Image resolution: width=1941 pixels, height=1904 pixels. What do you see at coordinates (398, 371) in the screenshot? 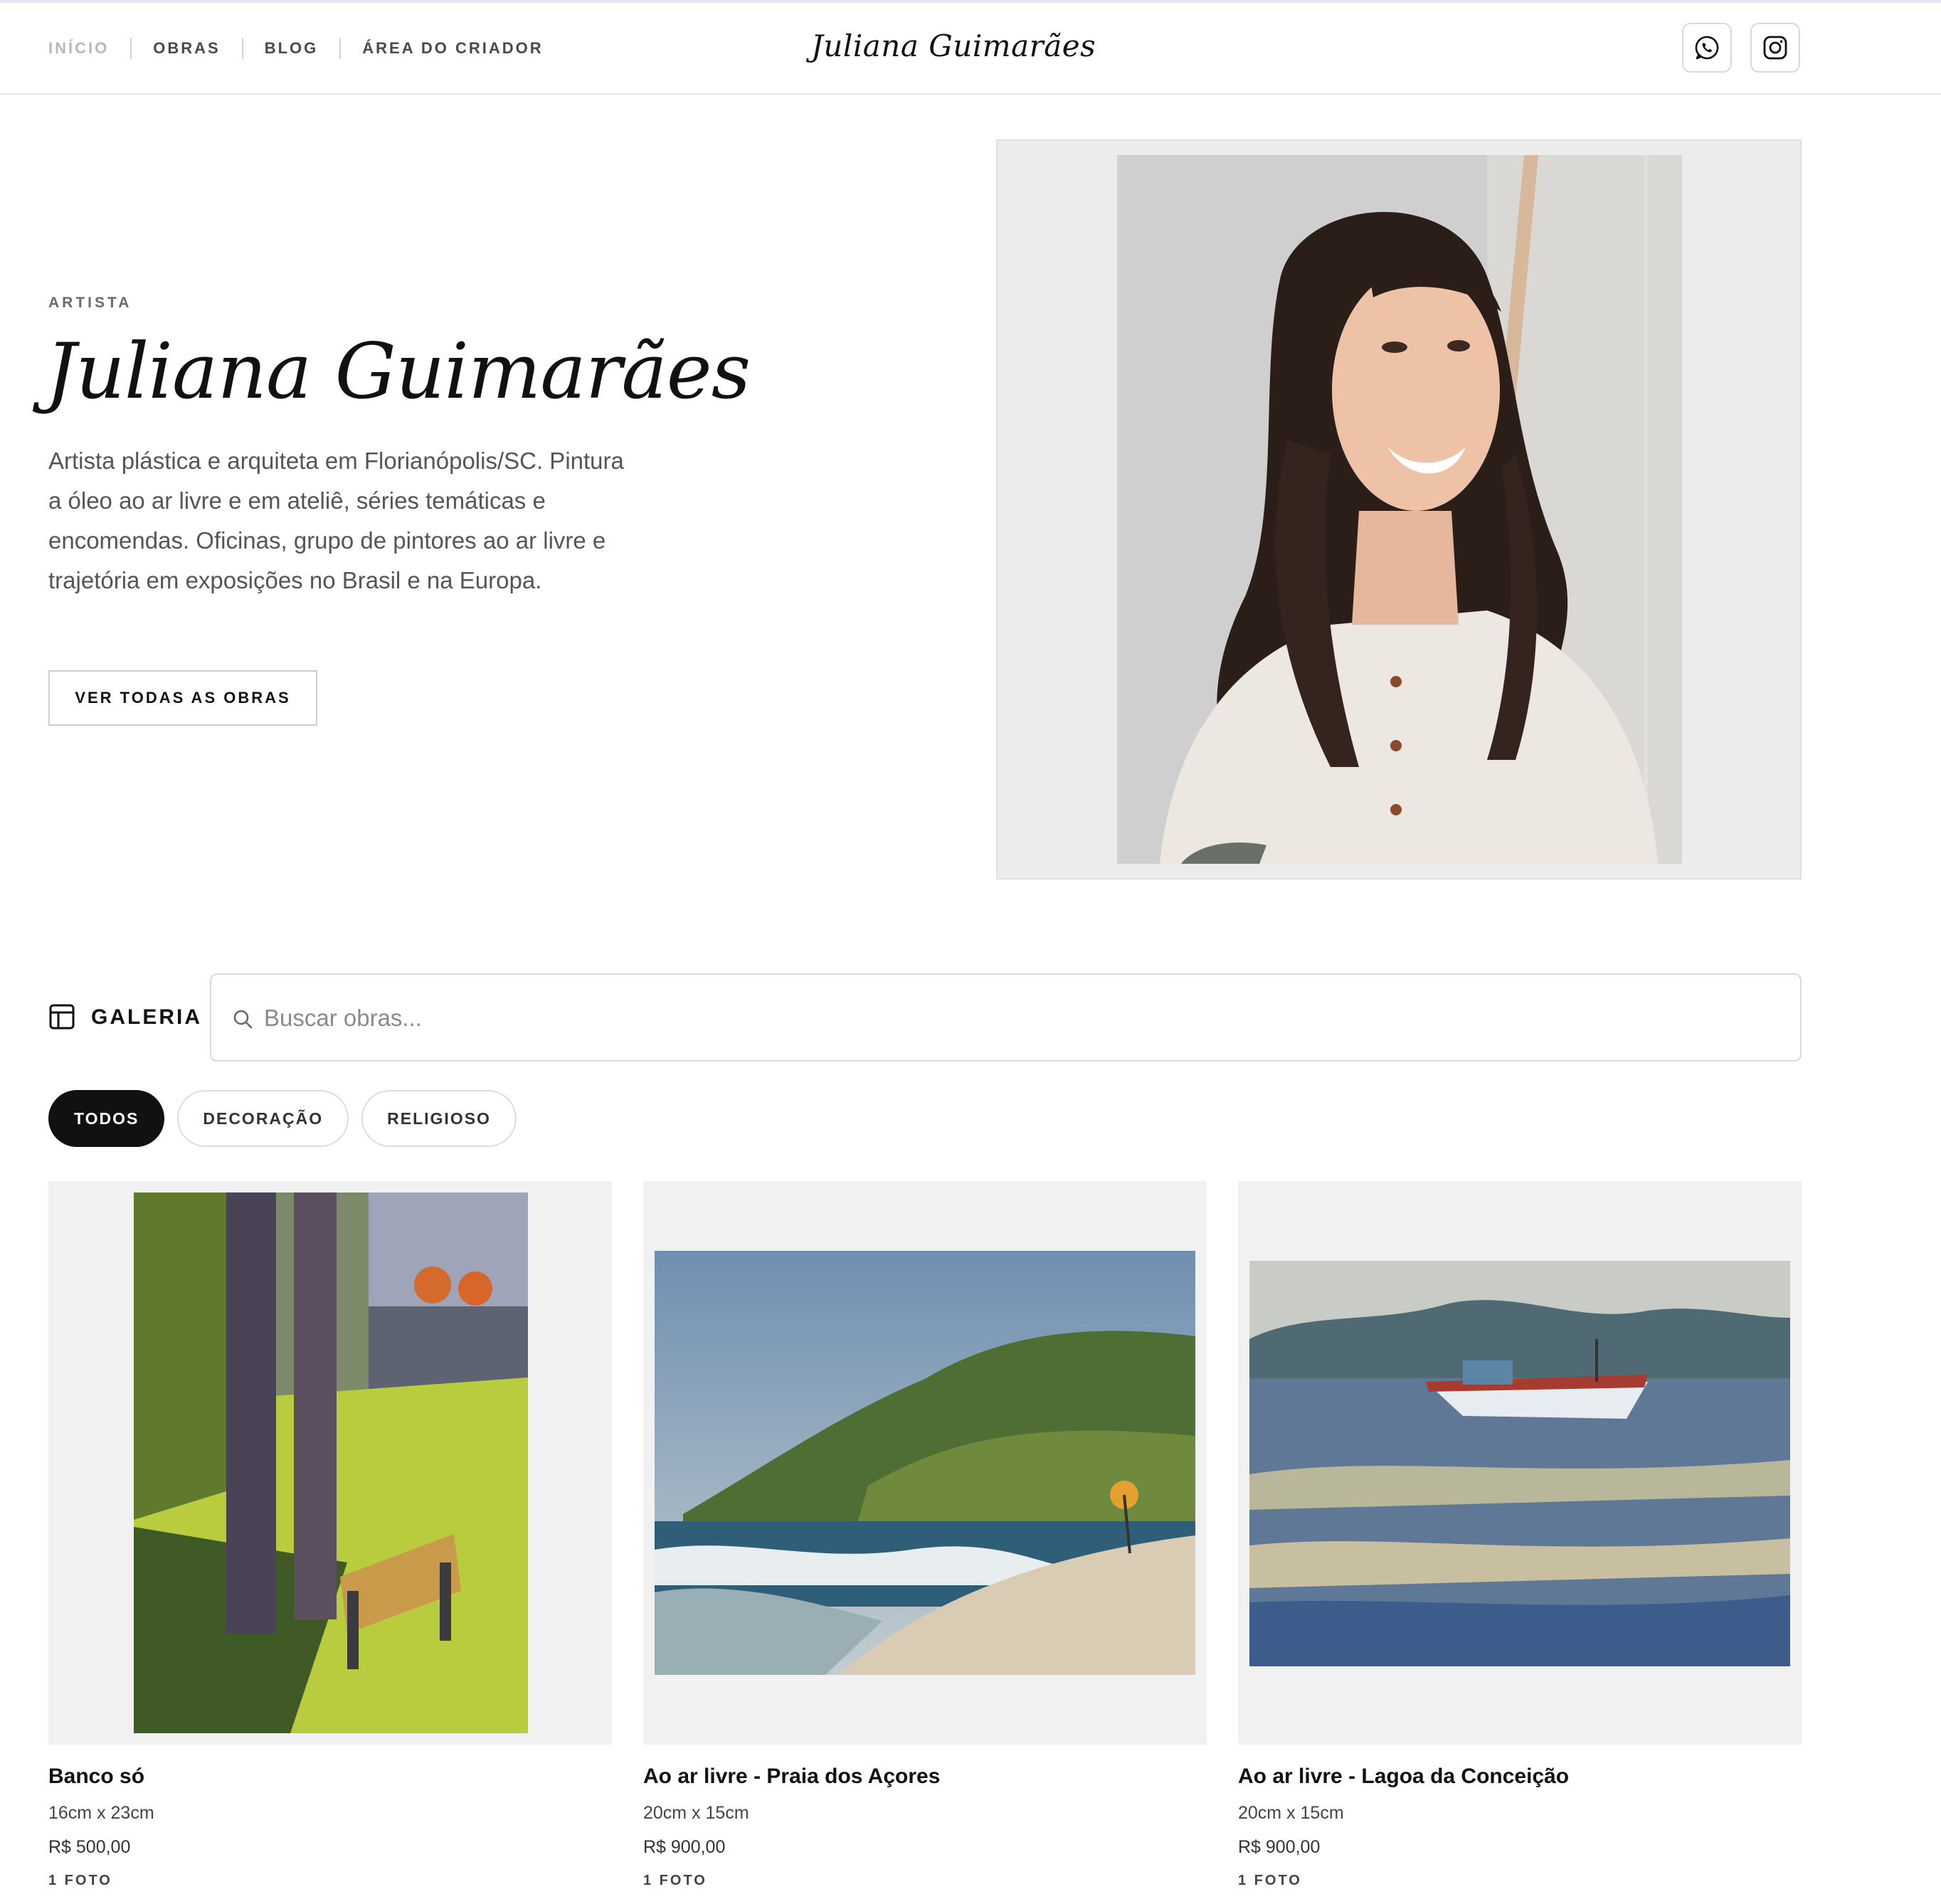
I see `hero-artist-name: Juliana Guimarães` at bounding box center [398, 371].